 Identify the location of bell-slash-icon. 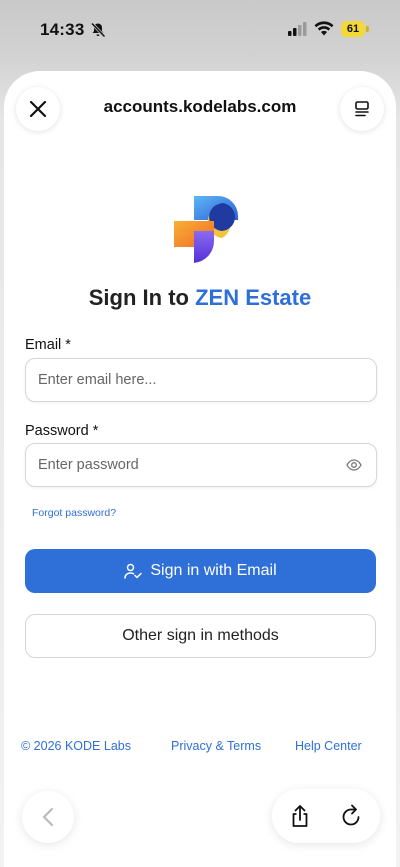
(98, 30).